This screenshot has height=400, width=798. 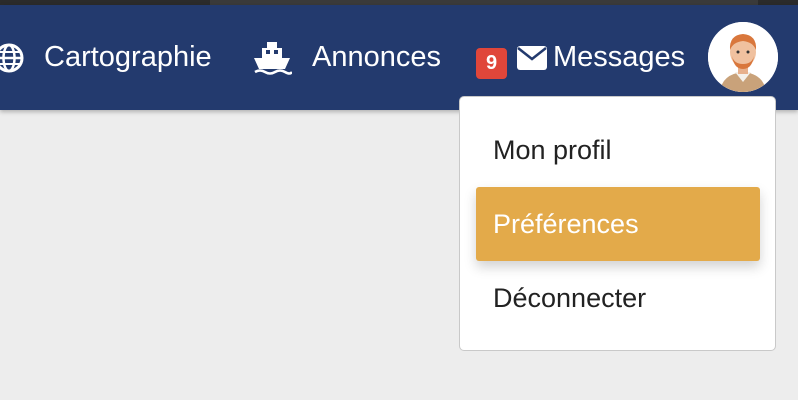 I want to click on nav-annonces: Annonces, so click(x=346, y=57).